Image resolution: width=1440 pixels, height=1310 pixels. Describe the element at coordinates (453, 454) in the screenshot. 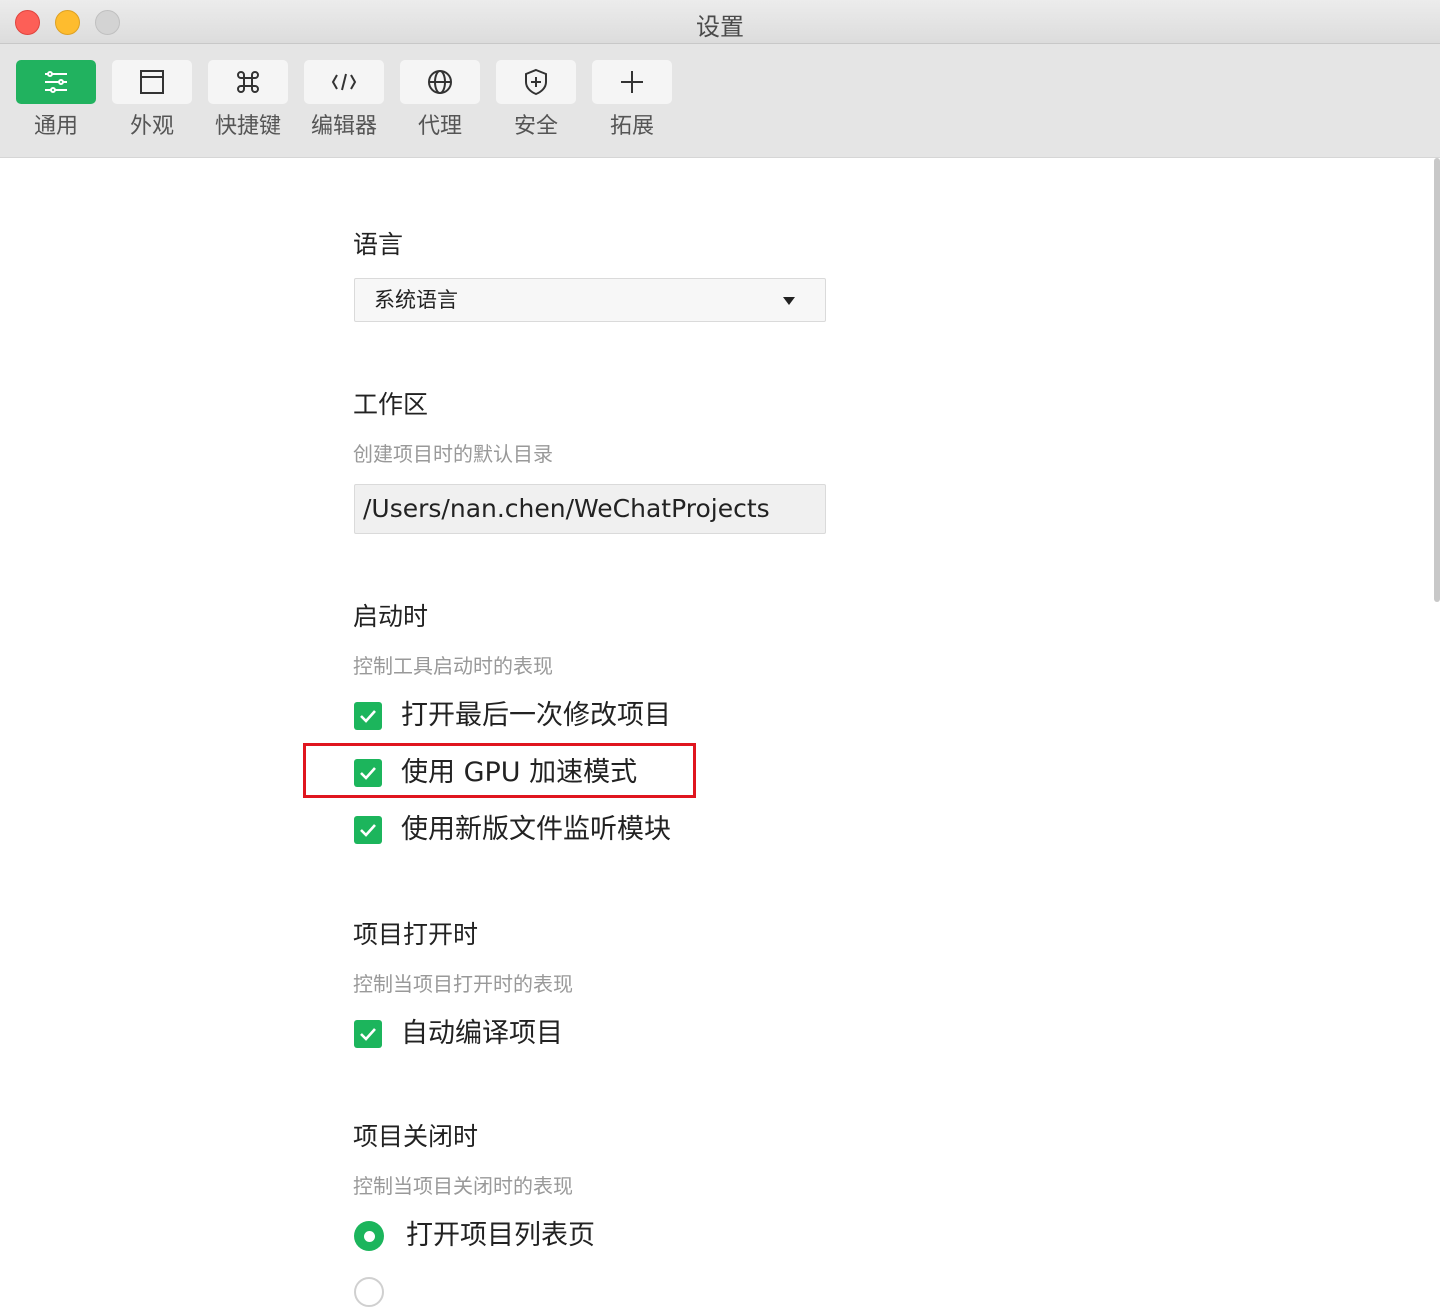

I see `workspace-desc: 创建项目时的默认目录` at that location.